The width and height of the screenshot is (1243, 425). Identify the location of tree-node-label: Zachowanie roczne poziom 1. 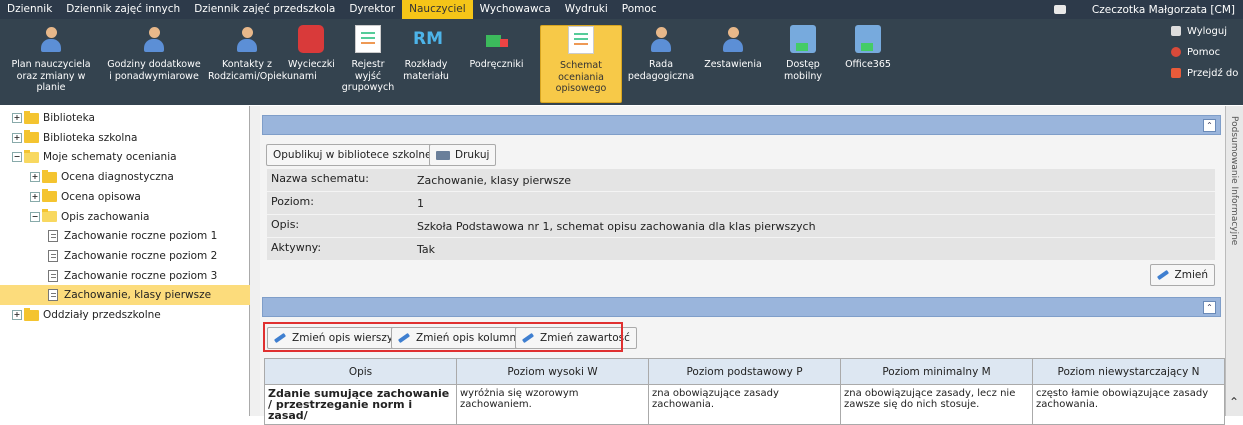
(141, 236).